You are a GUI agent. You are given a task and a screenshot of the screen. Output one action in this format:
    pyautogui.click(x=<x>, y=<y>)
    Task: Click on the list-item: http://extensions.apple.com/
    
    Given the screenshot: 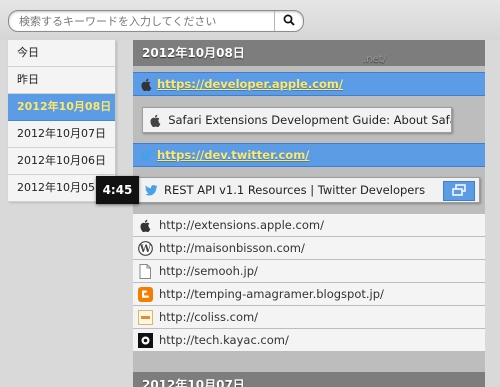 What is the action you would take?
    pyautogui.click(x=309, y=225)
    